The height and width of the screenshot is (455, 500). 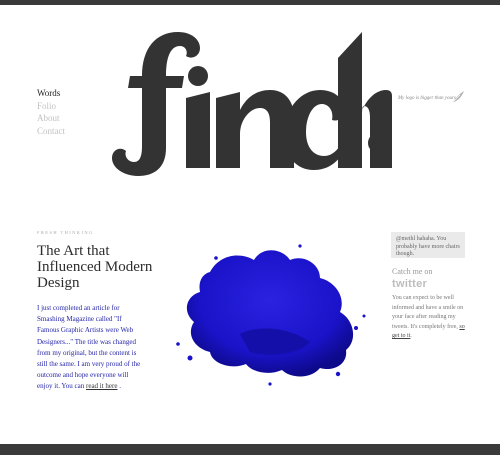 What do you see at coordinates (99, 267) in the screenshot?
I see `article-title: The Art that Influenced Modern Design` at bounding box center [99, 267].